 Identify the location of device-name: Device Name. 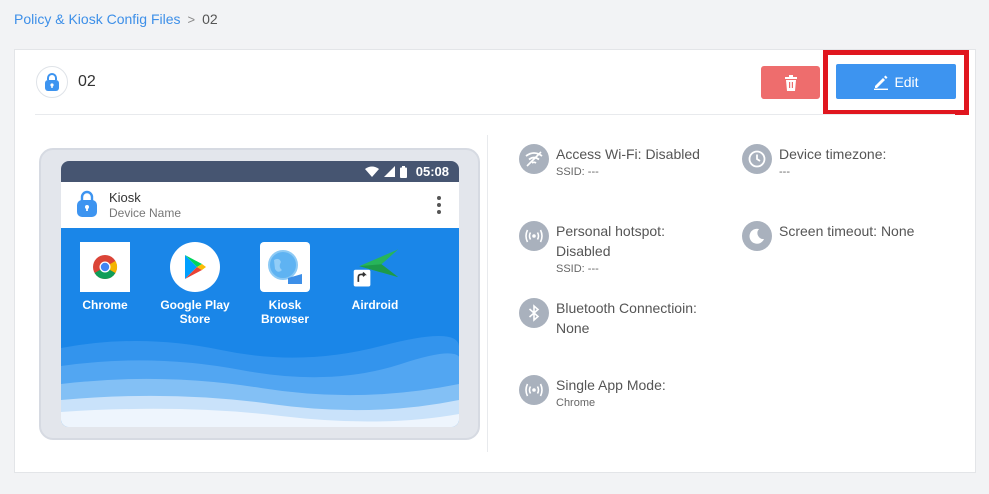
(145, 213).